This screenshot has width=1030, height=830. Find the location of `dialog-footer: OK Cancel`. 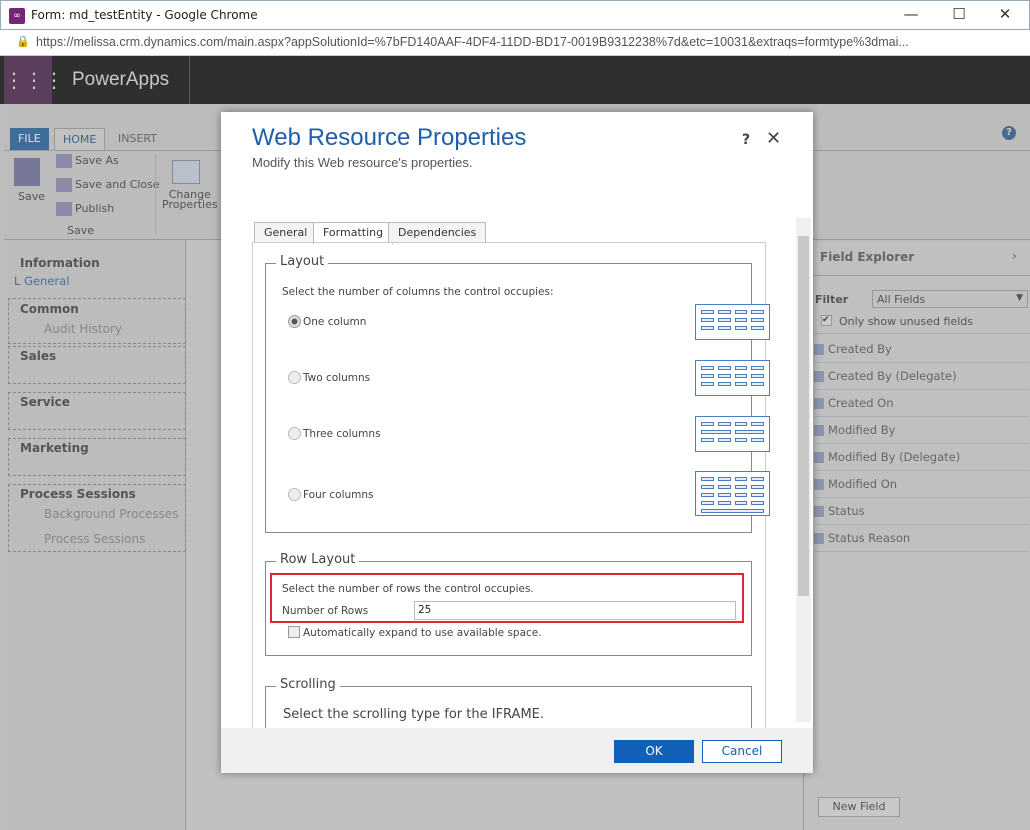

dialog-footer: OK Cancel is located at coordinates (517, 750).